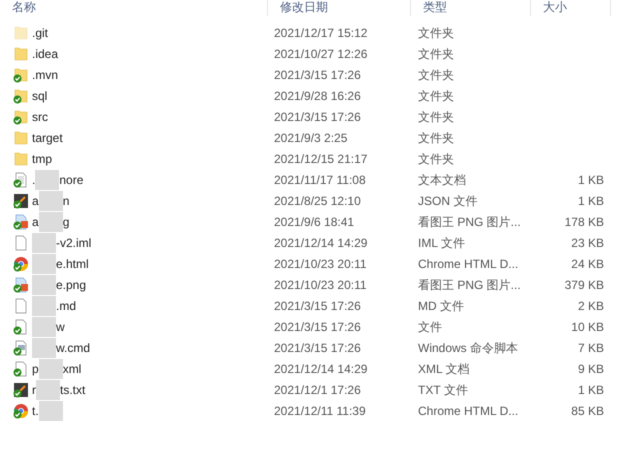 This screenshot has height=450, width=631. I want to click on modified-date: 2021/12/1 17:26, so click(317, 390).